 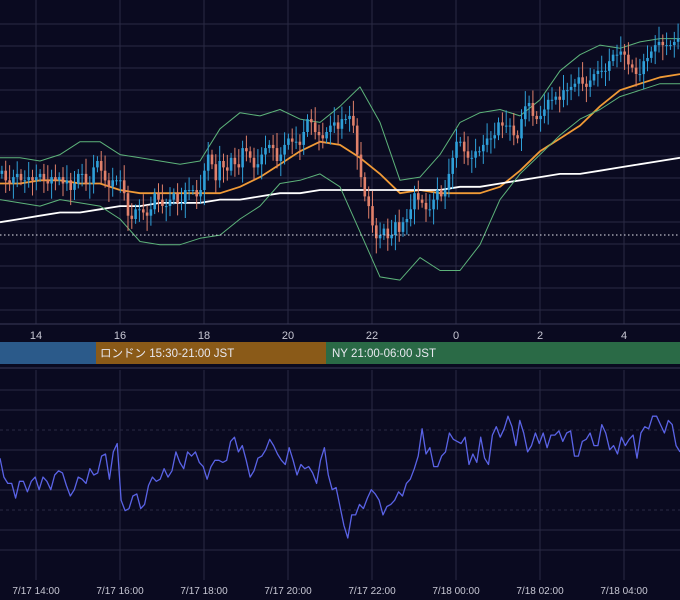 What do you see at coordinates (120, 591) in the screenshot?
I see `osc-x-tick-label: 7/17 16:00` at bounding box center [120, 591].